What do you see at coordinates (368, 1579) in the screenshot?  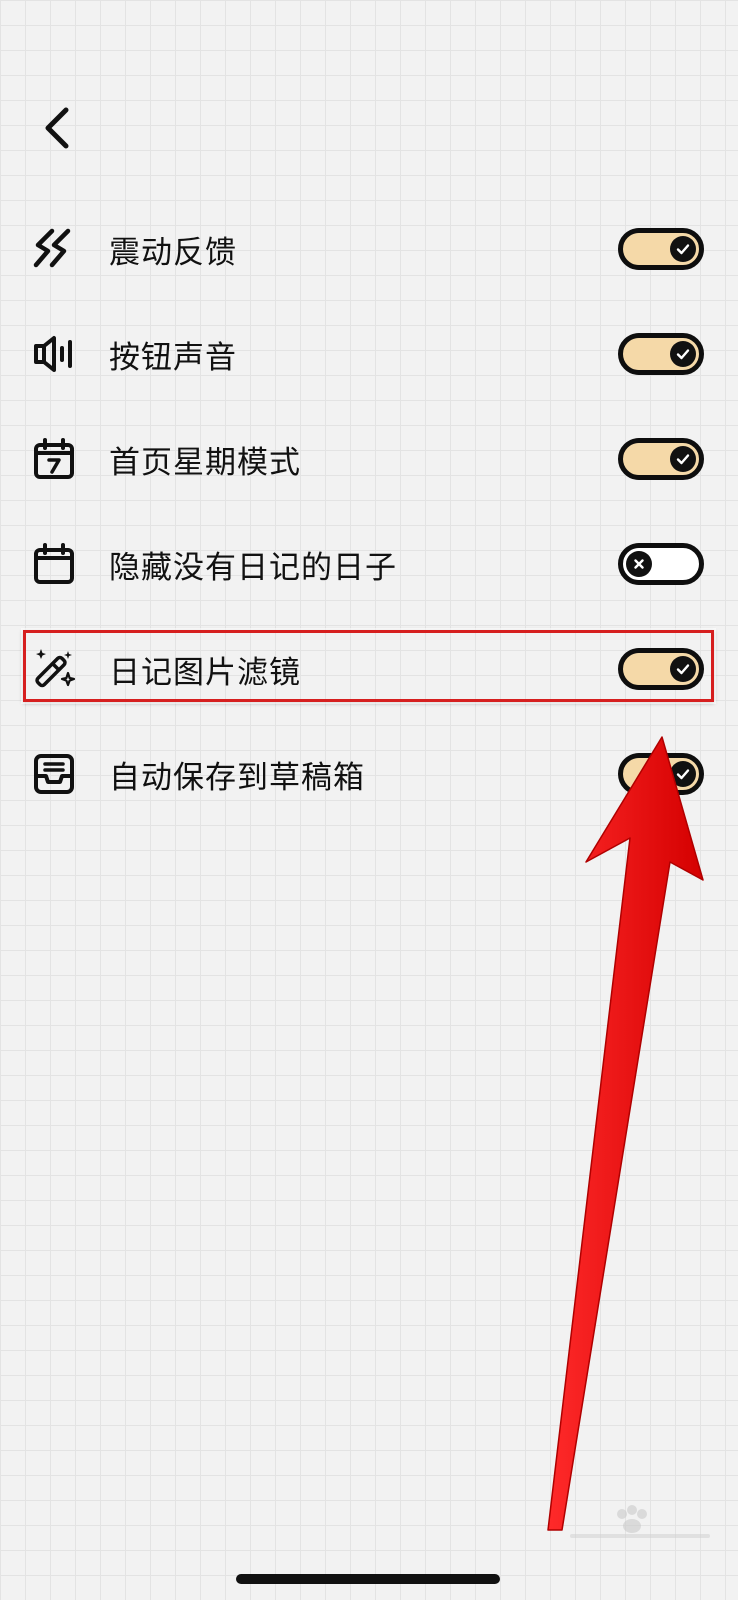 I see `home-indicator` at bounding box center [368, 1579].